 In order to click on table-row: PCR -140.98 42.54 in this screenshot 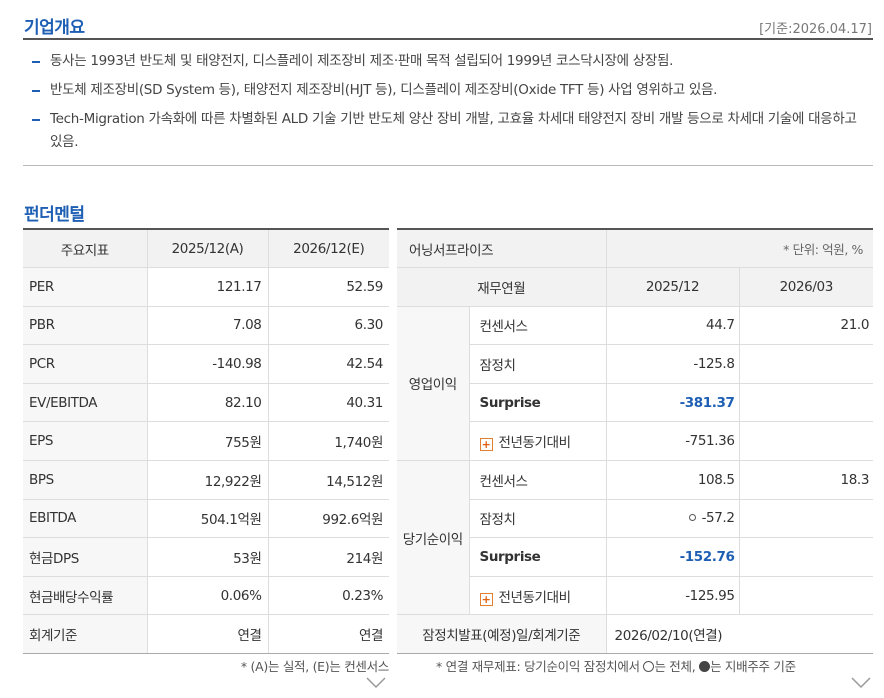, I will do `click(206, 364)`.